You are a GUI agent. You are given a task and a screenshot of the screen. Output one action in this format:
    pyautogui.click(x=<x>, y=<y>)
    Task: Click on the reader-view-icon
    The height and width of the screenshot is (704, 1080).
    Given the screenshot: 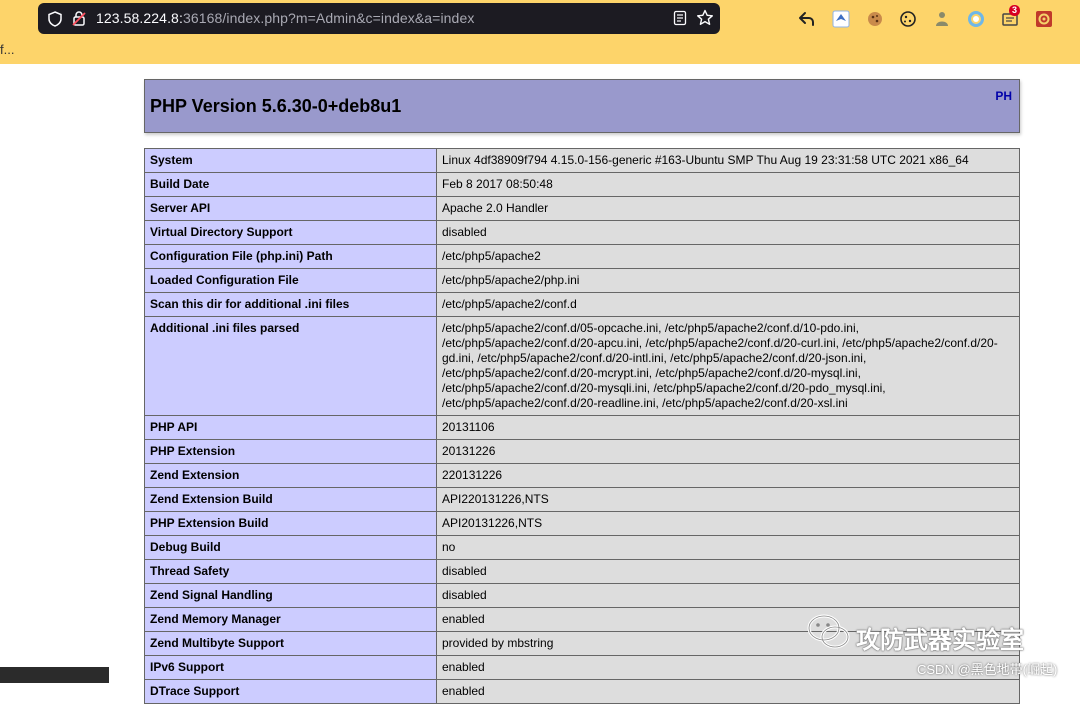 What is the action you would take?
    pyautogui.click(x=680, y=18)
    